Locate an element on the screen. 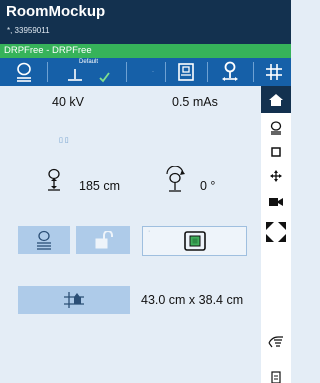  grid-button is located at coordinates (274, 72).